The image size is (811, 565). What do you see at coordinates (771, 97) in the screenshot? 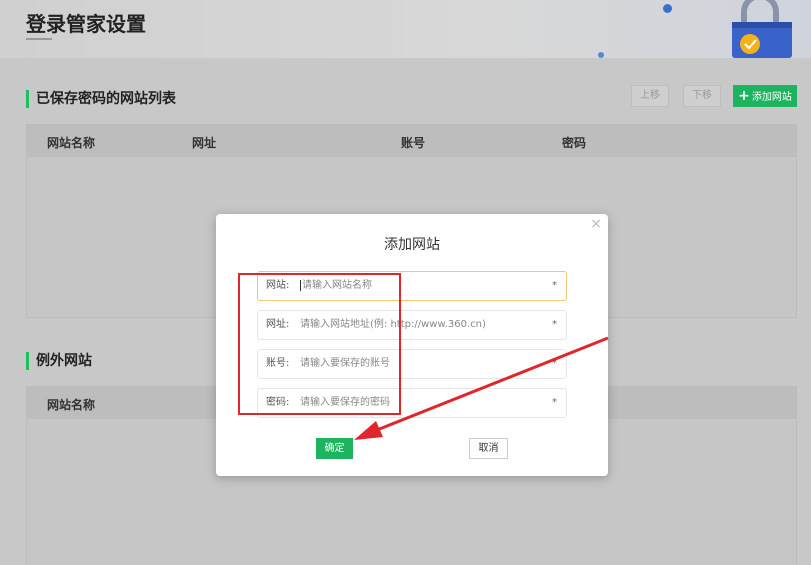
I see `add-site-label: 添加网站` at bounding box center [771, 97].